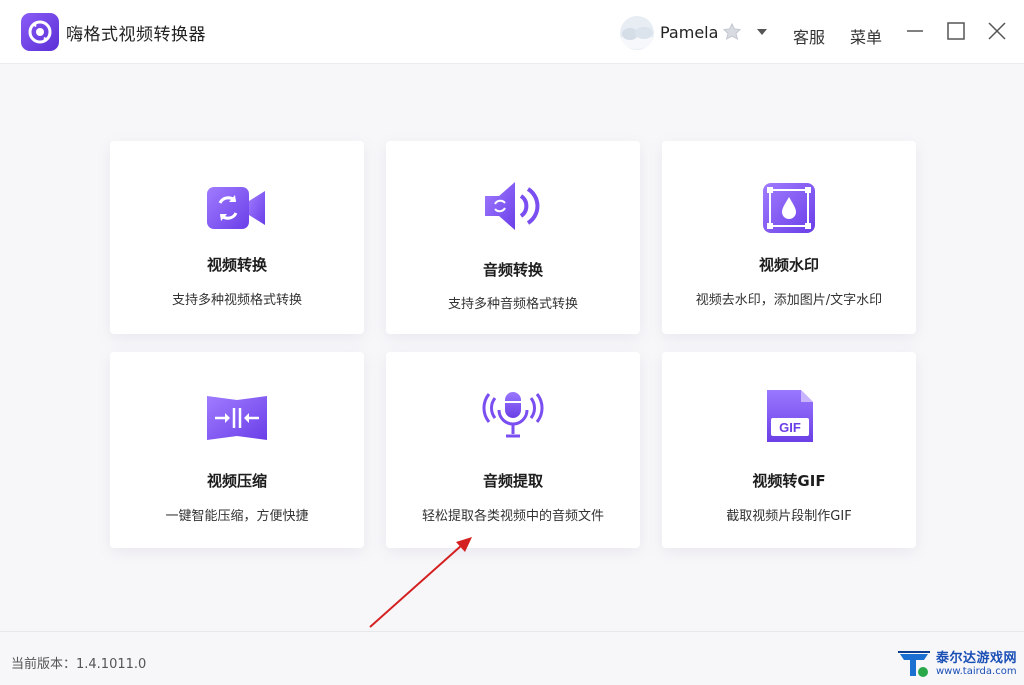 This screenshot has width=1024, height=685. What do you see at coordinates (789, 481) in the screenshot?
I see `card-title: 视频转GIF` at bounding box center [789, 481].